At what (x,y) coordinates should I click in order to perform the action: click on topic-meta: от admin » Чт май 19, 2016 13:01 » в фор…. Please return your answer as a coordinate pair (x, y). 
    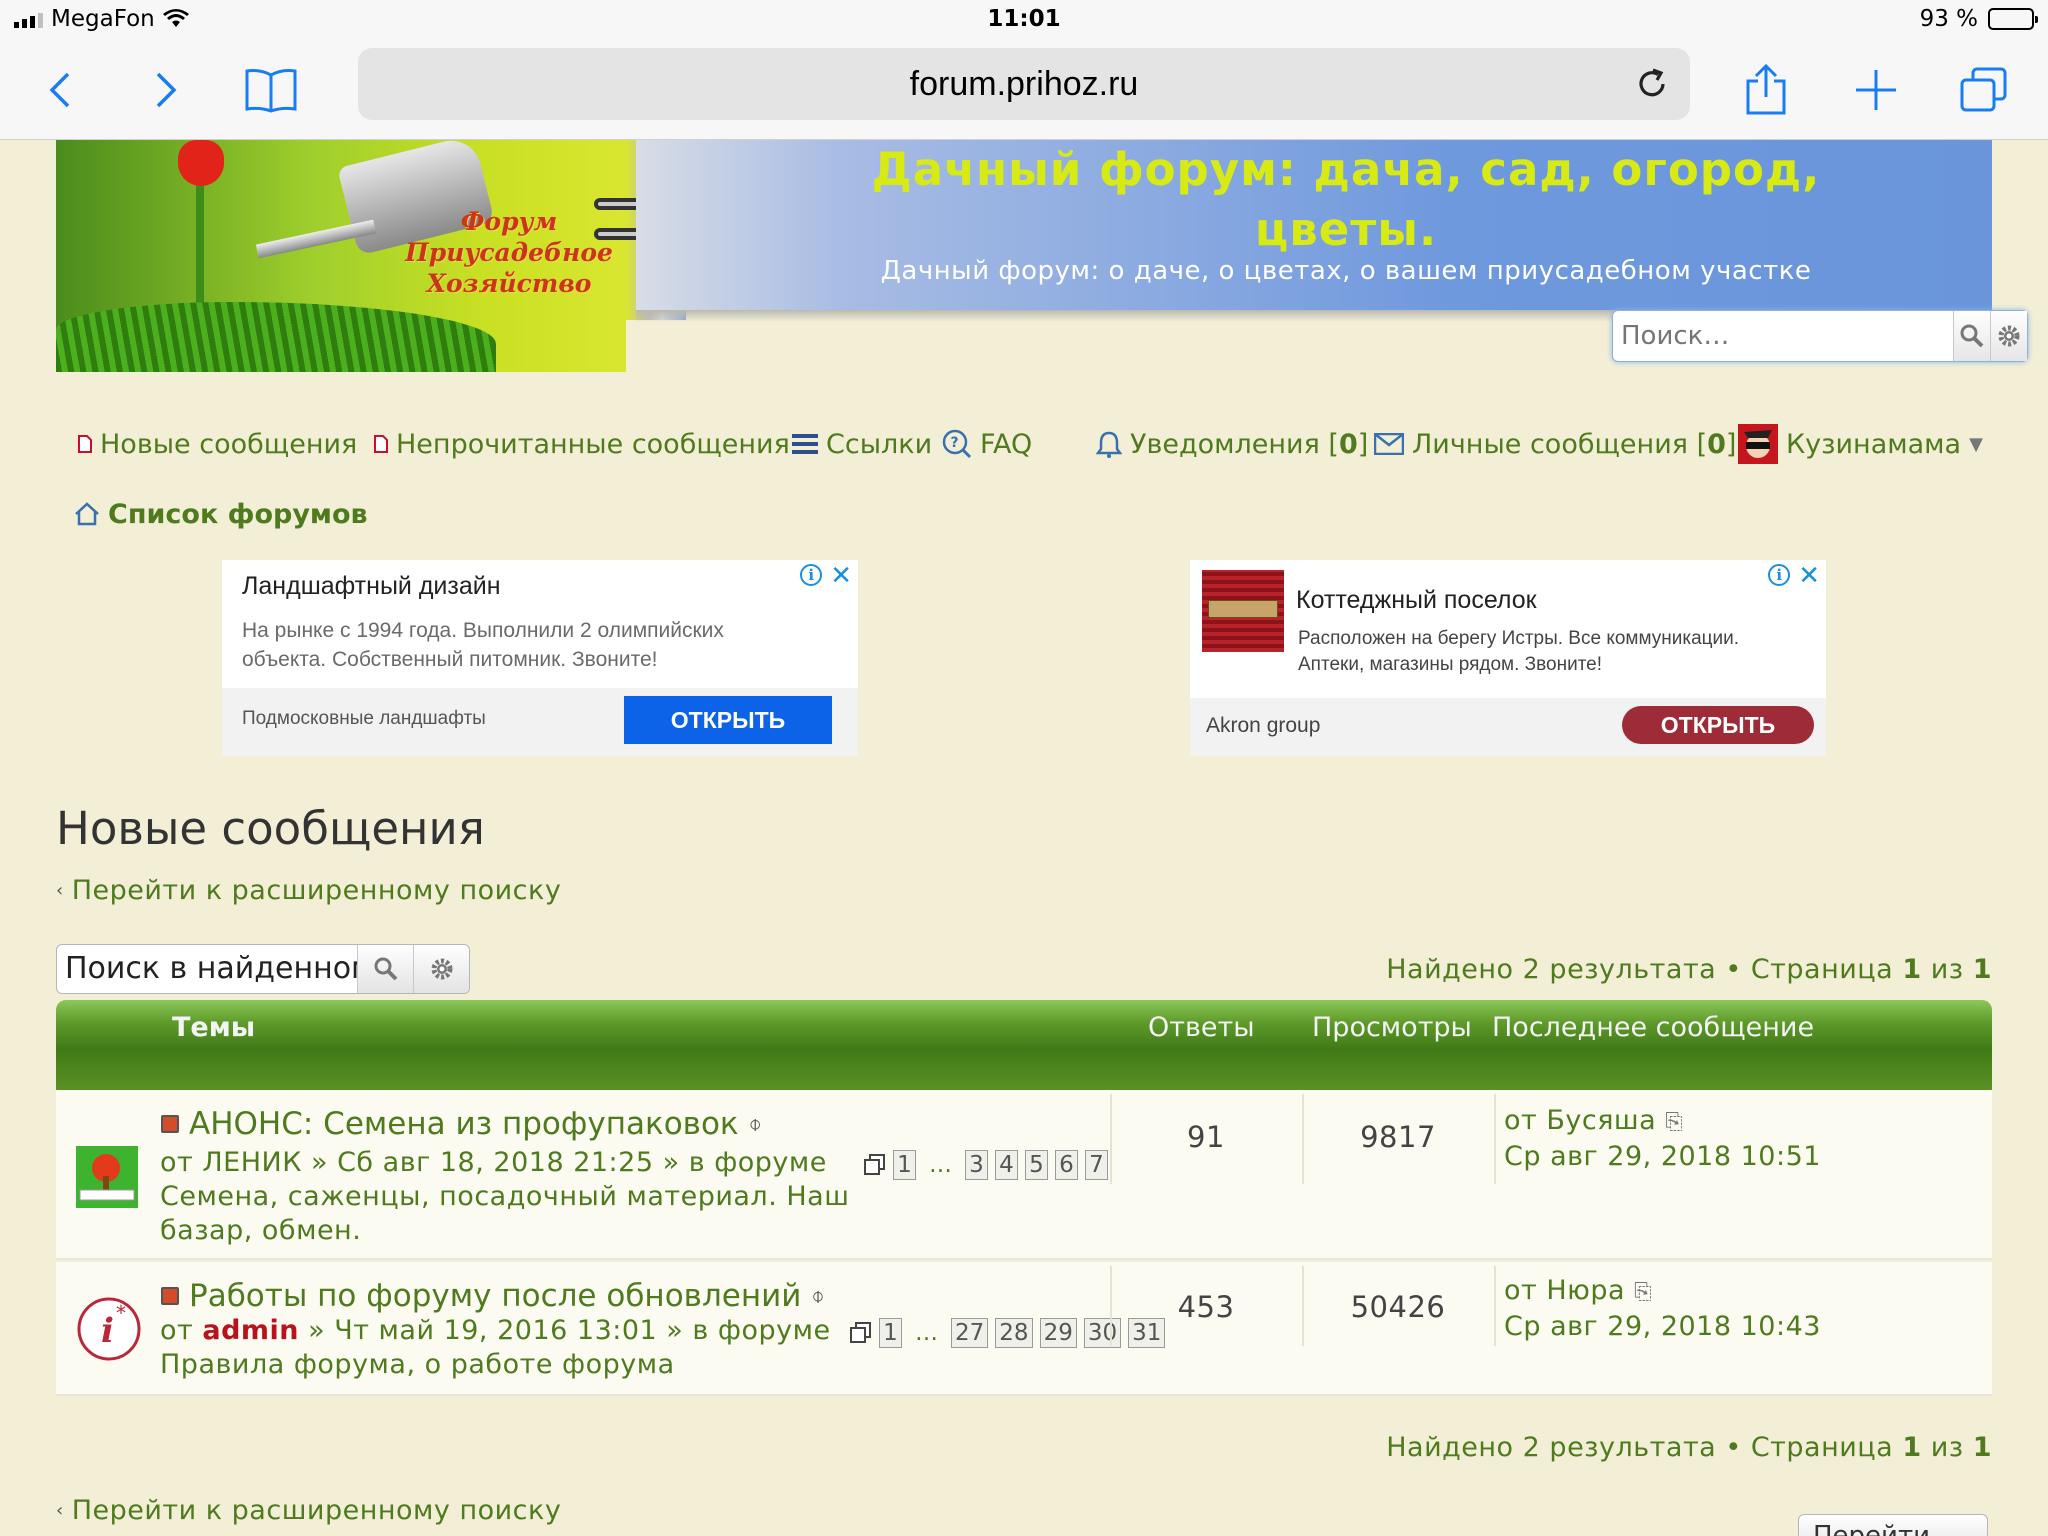
    Looking at the image, I should click on (515, 1348).